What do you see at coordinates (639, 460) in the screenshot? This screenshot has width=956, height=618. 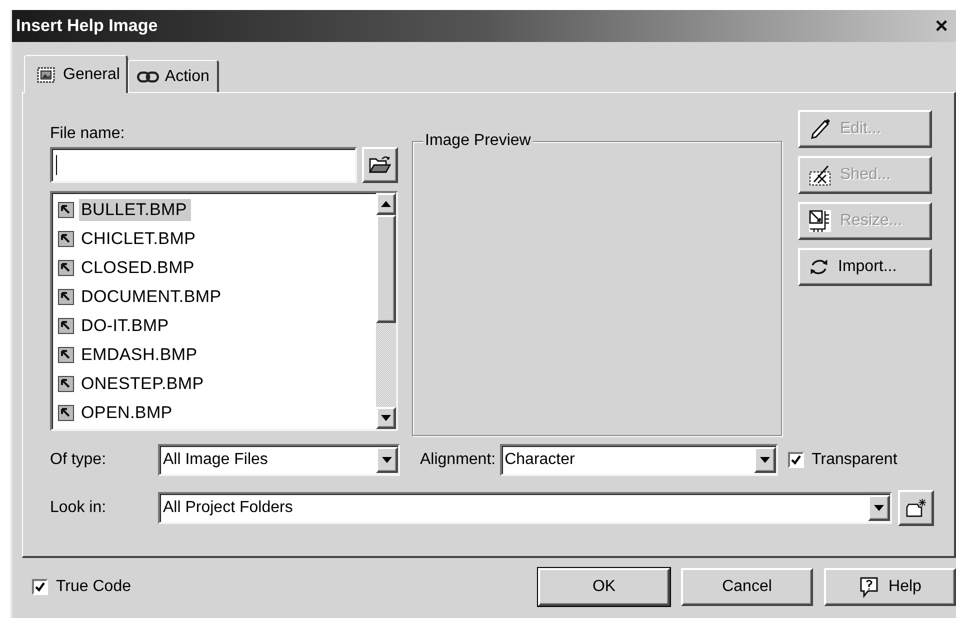 I see `alignment-dropdown: Character` at bounding box center [639, 460].